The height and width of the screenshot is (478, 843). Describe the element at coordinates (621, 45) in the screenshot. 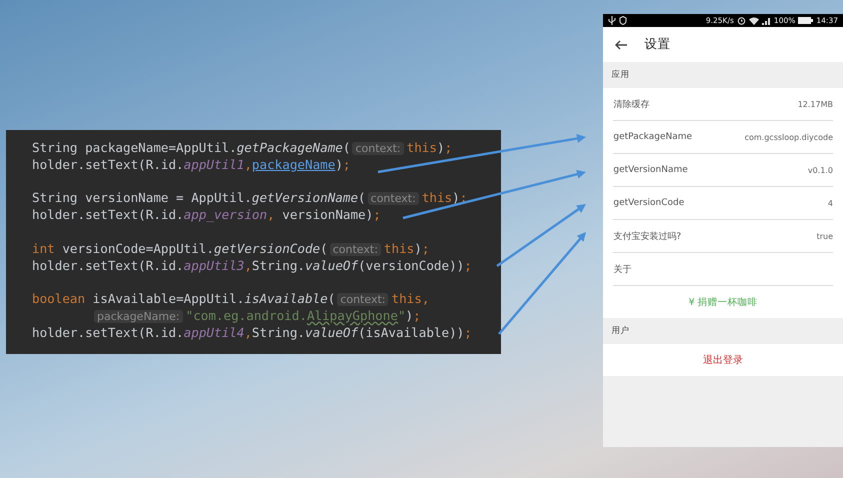

I see `back-arrow-icon` at that location.